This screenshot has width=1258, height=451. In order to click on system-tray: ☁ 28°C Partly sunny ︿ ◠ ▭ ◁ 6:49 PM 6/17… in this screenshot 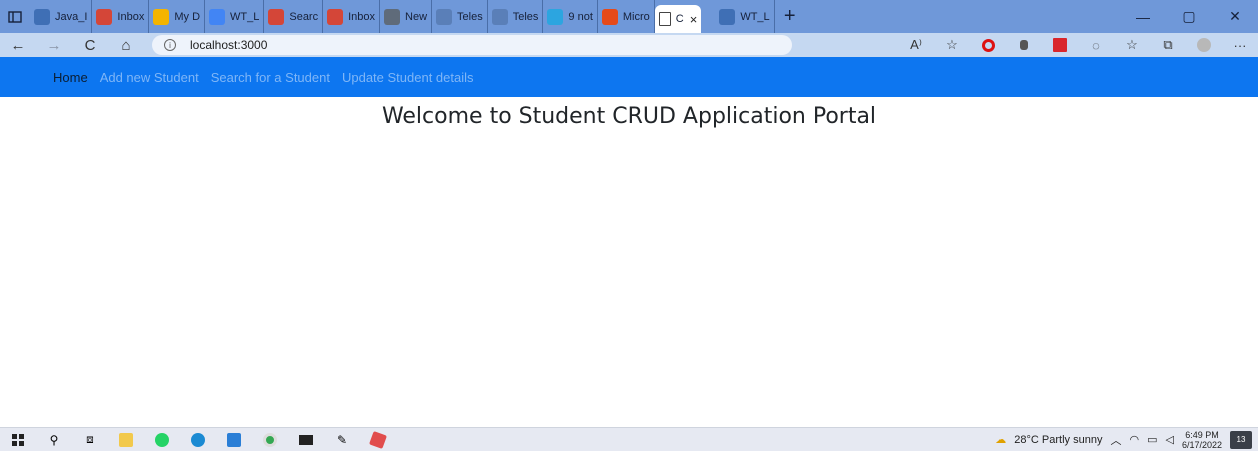, I will do `click(1126, 440)`.